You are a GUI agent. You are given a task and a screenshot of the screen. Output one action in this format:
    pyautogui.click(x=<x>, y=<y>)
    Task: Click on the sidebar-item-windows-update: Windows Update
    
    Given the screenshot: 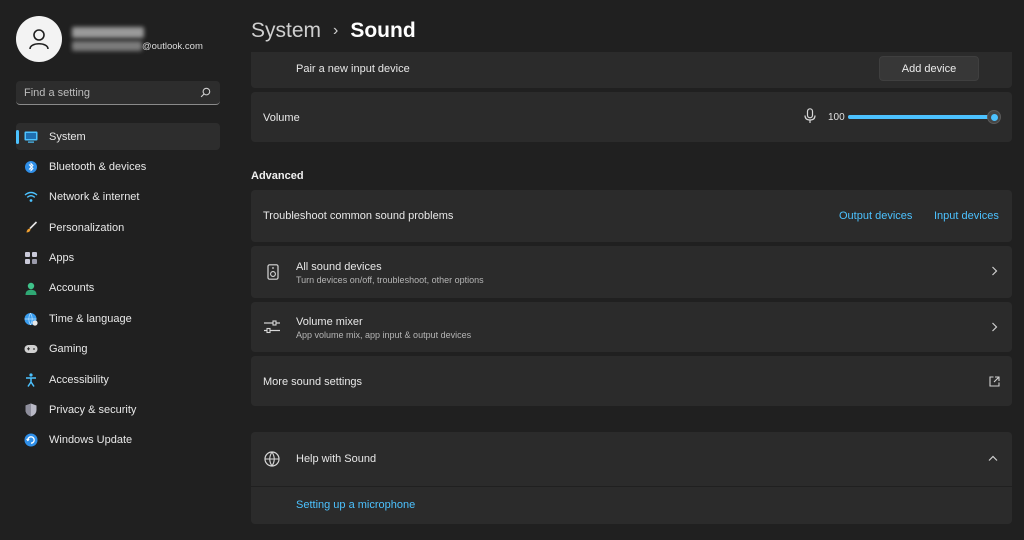 What is the action you would take?
    pyautogui.click(x=118, y=440)
    